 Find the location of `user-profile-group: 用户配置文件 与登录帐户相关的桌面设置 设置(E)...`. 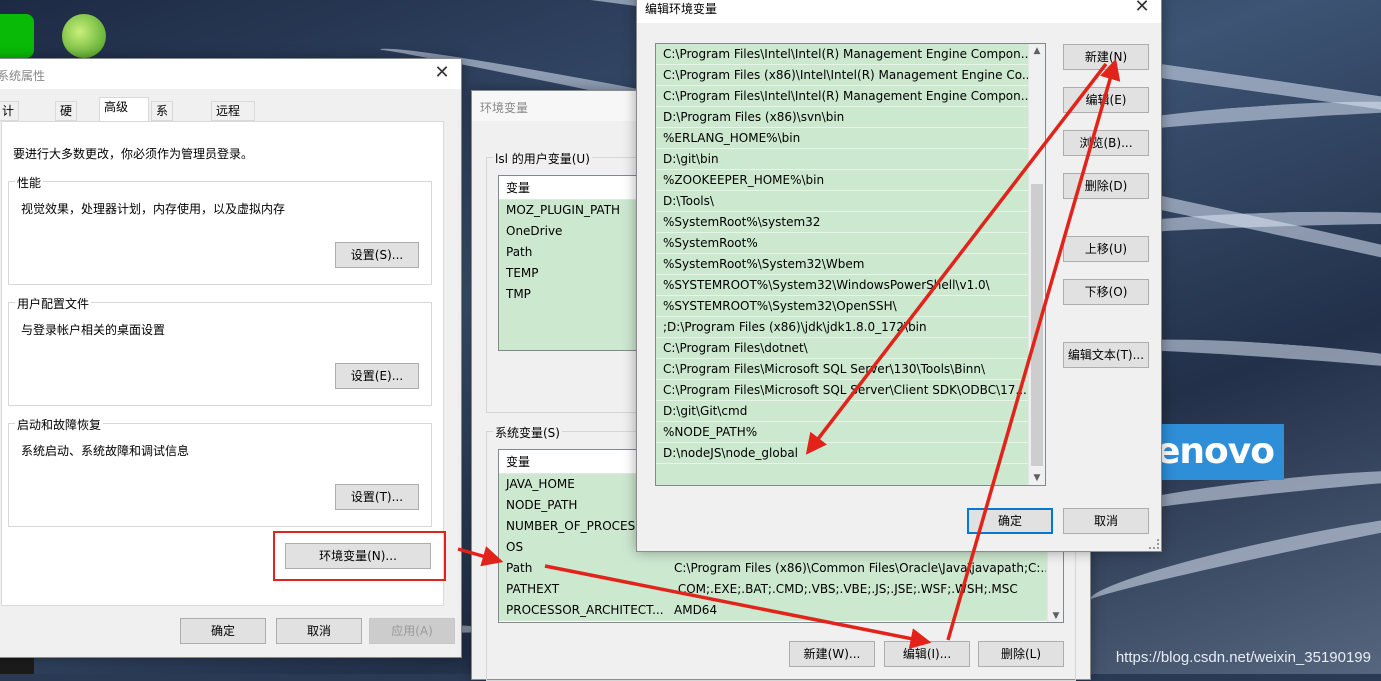

user-profile-group: 用户配置文件 与登录帐户相关的桌面设置 设置(E)... is located at coordinates (220, 350).